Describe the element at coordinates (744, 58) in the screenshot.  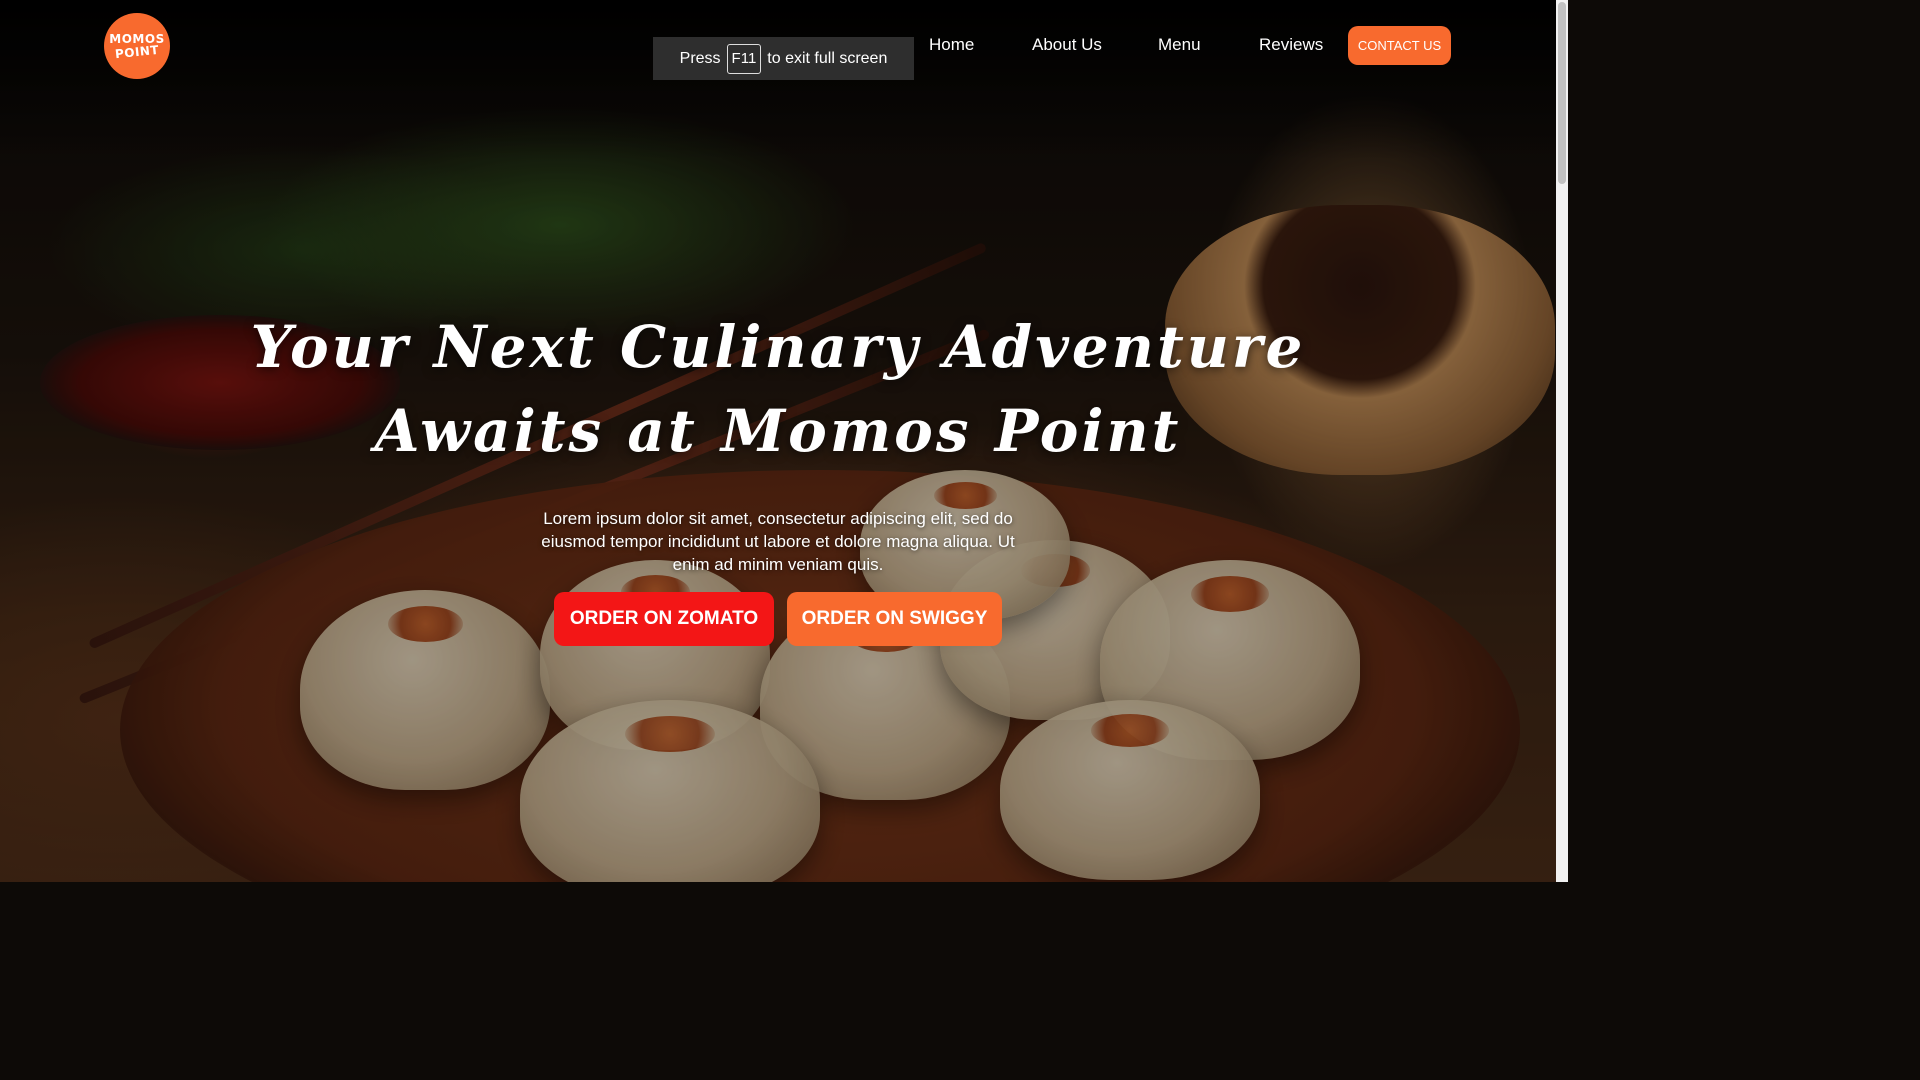
I see `f11-key-badge: F11` at that location.